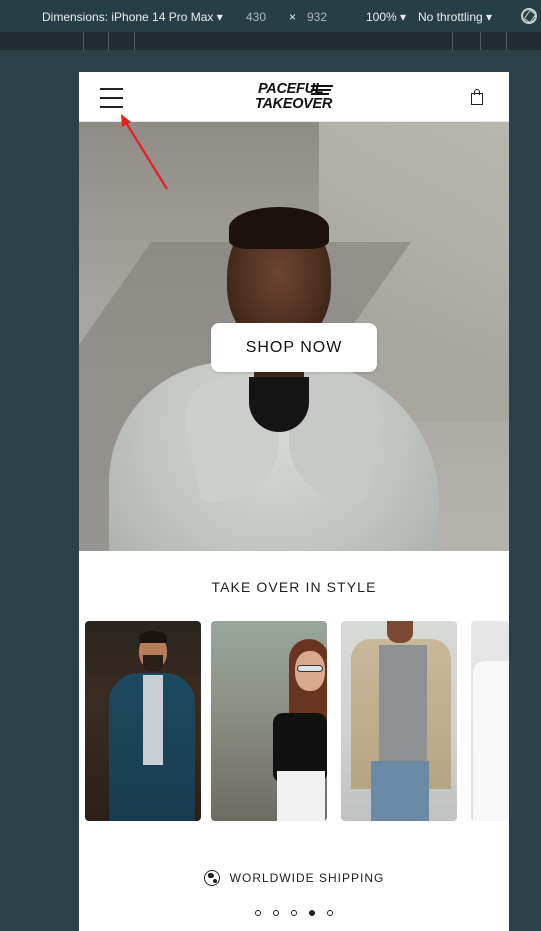 The height and width of the screenshot is (931, 541). What do you see at coordinates (307, 878) in the screenshot?
I see `shipping-label: WORLDWIDE SHIPPING` at bounding box center [307, 878].